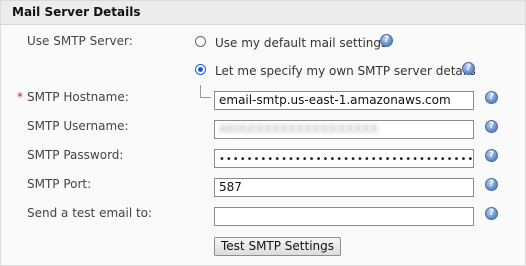  I want to click on radio-custom-smtp-details, so click(200, 69).